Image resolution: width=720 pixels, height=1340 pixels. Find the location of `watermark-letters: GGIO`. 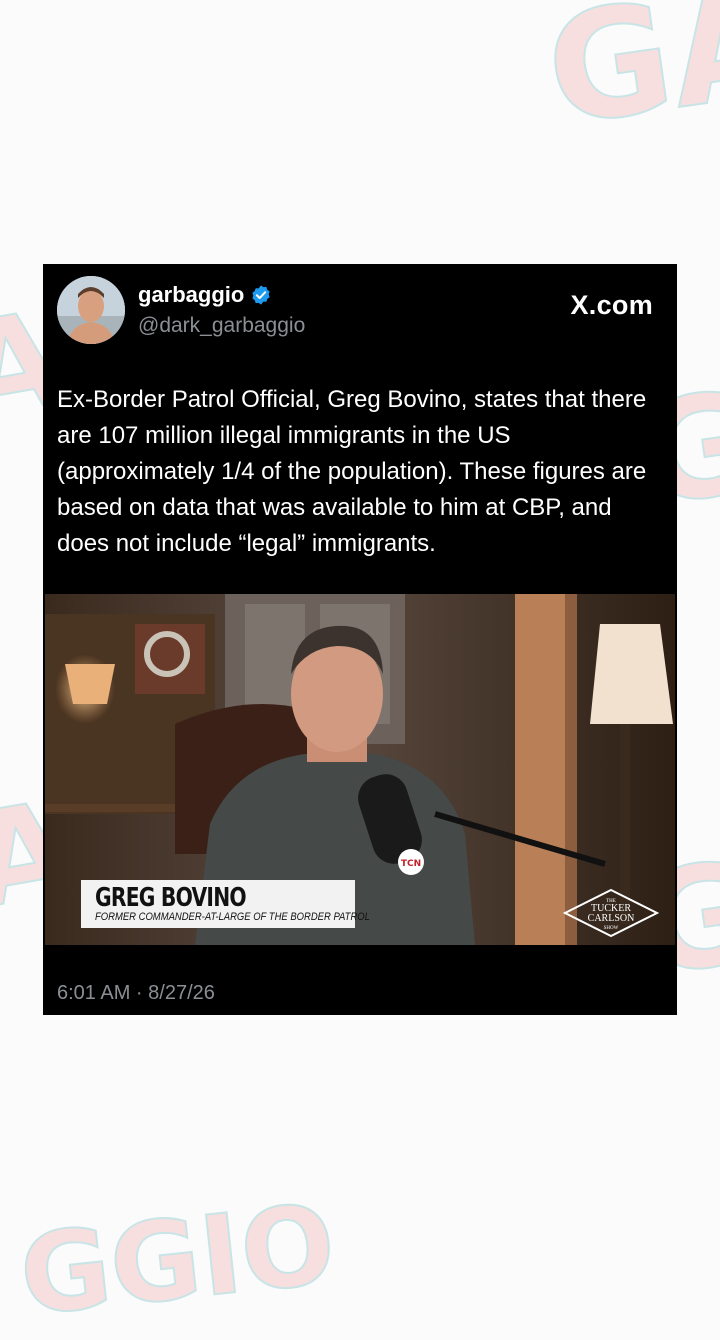

watermark-letters: GGIO is located at coordinates (177, 1259).